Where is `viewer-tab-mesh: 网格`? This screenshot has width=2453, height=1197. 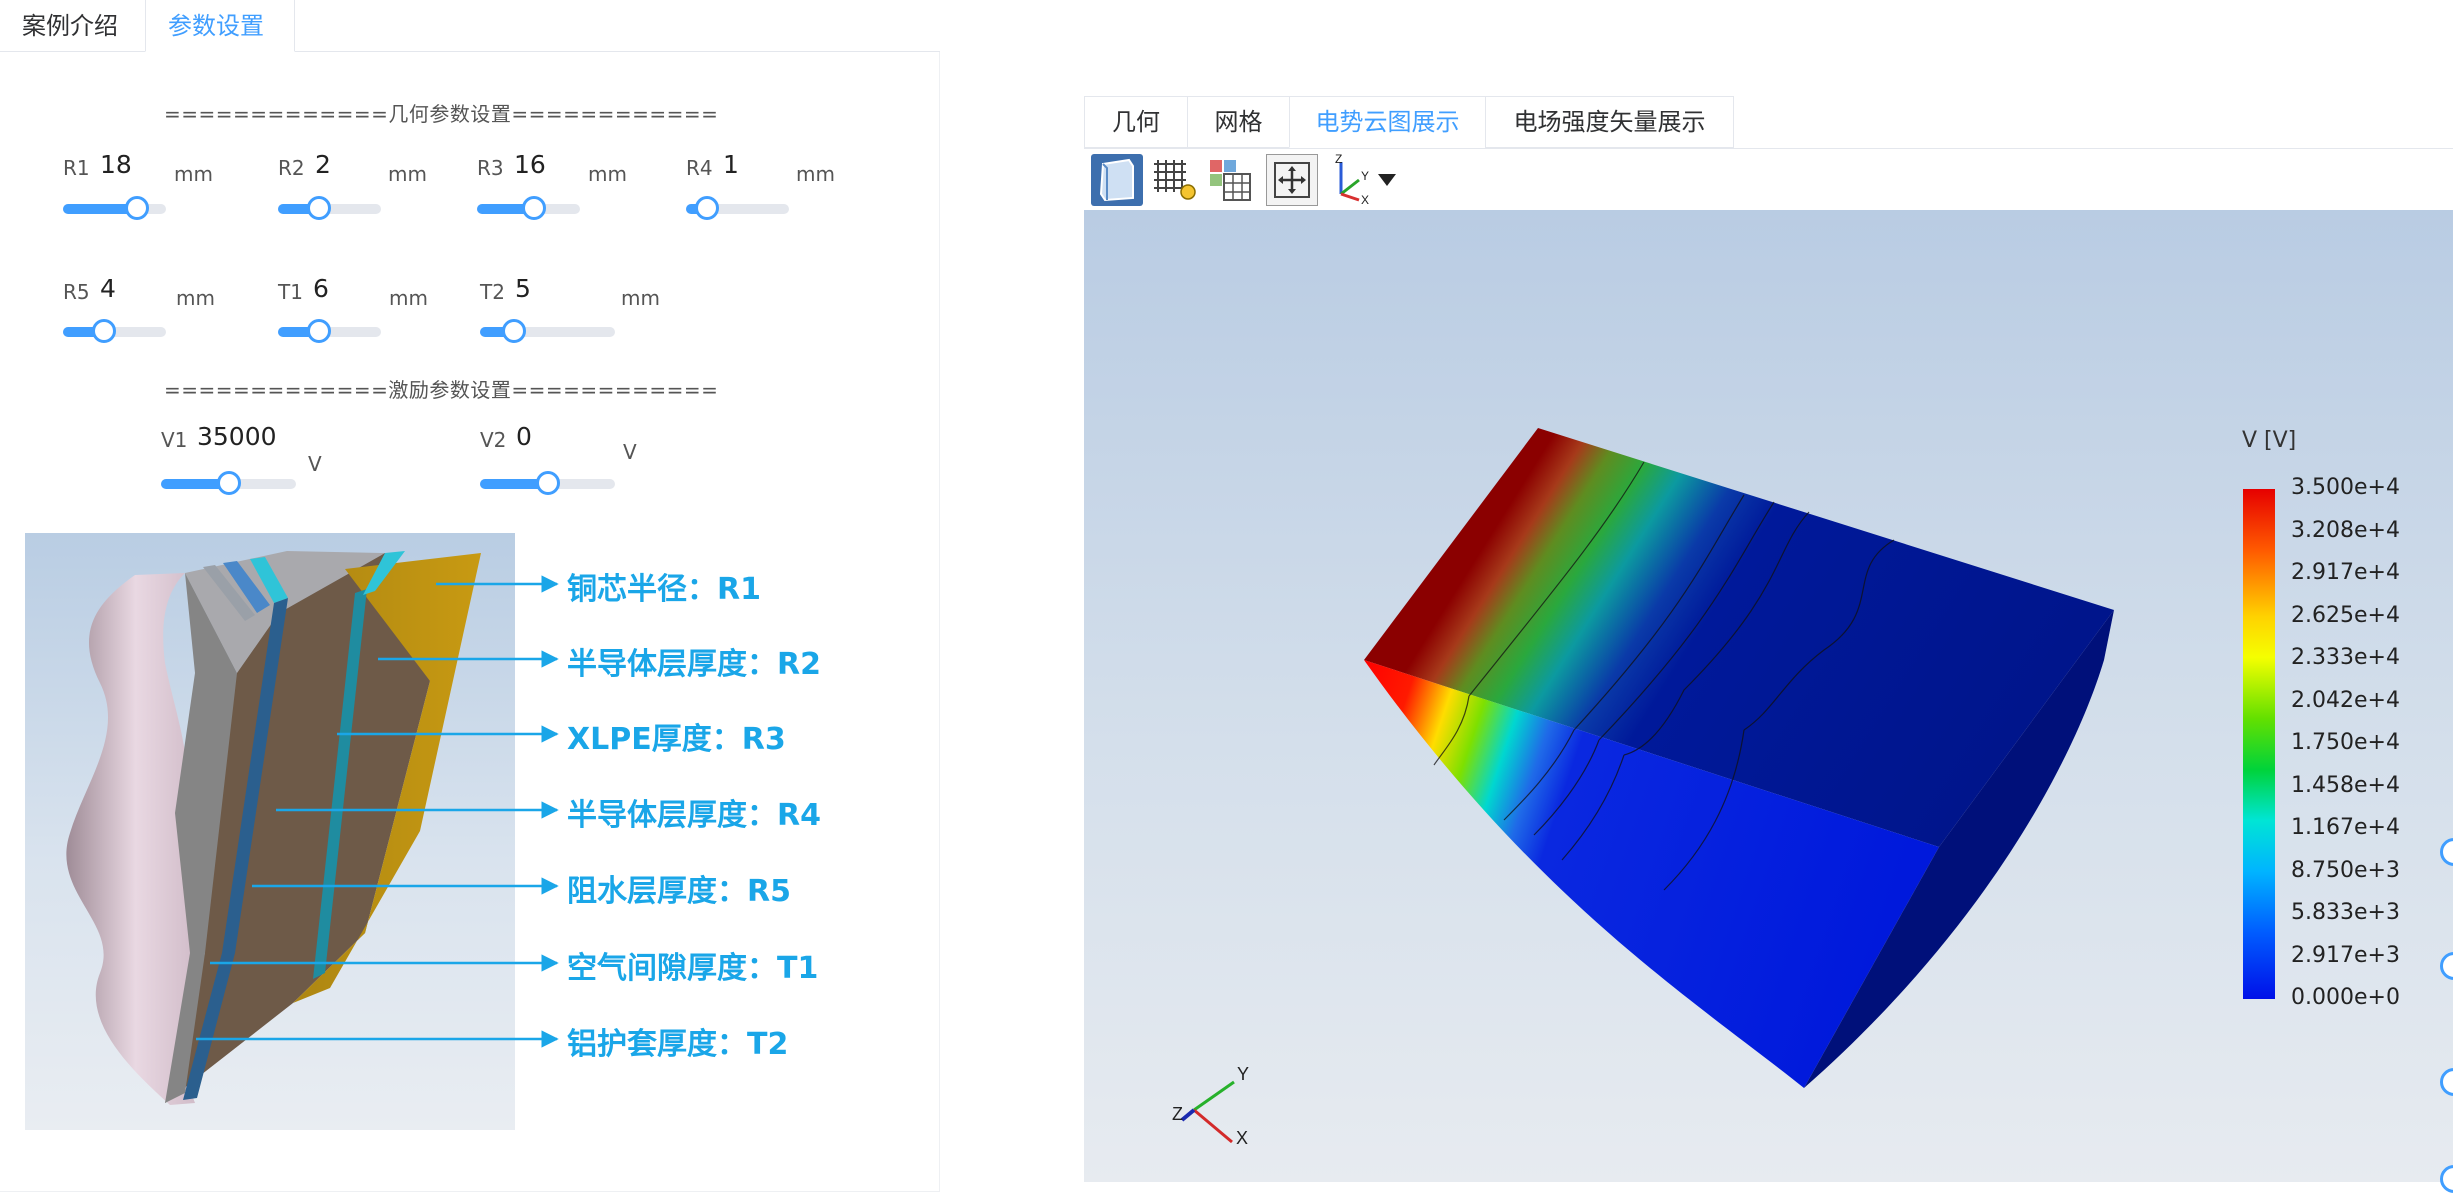 viewer-tab-mesh: 网格 is located at coordinates (1238, 122).